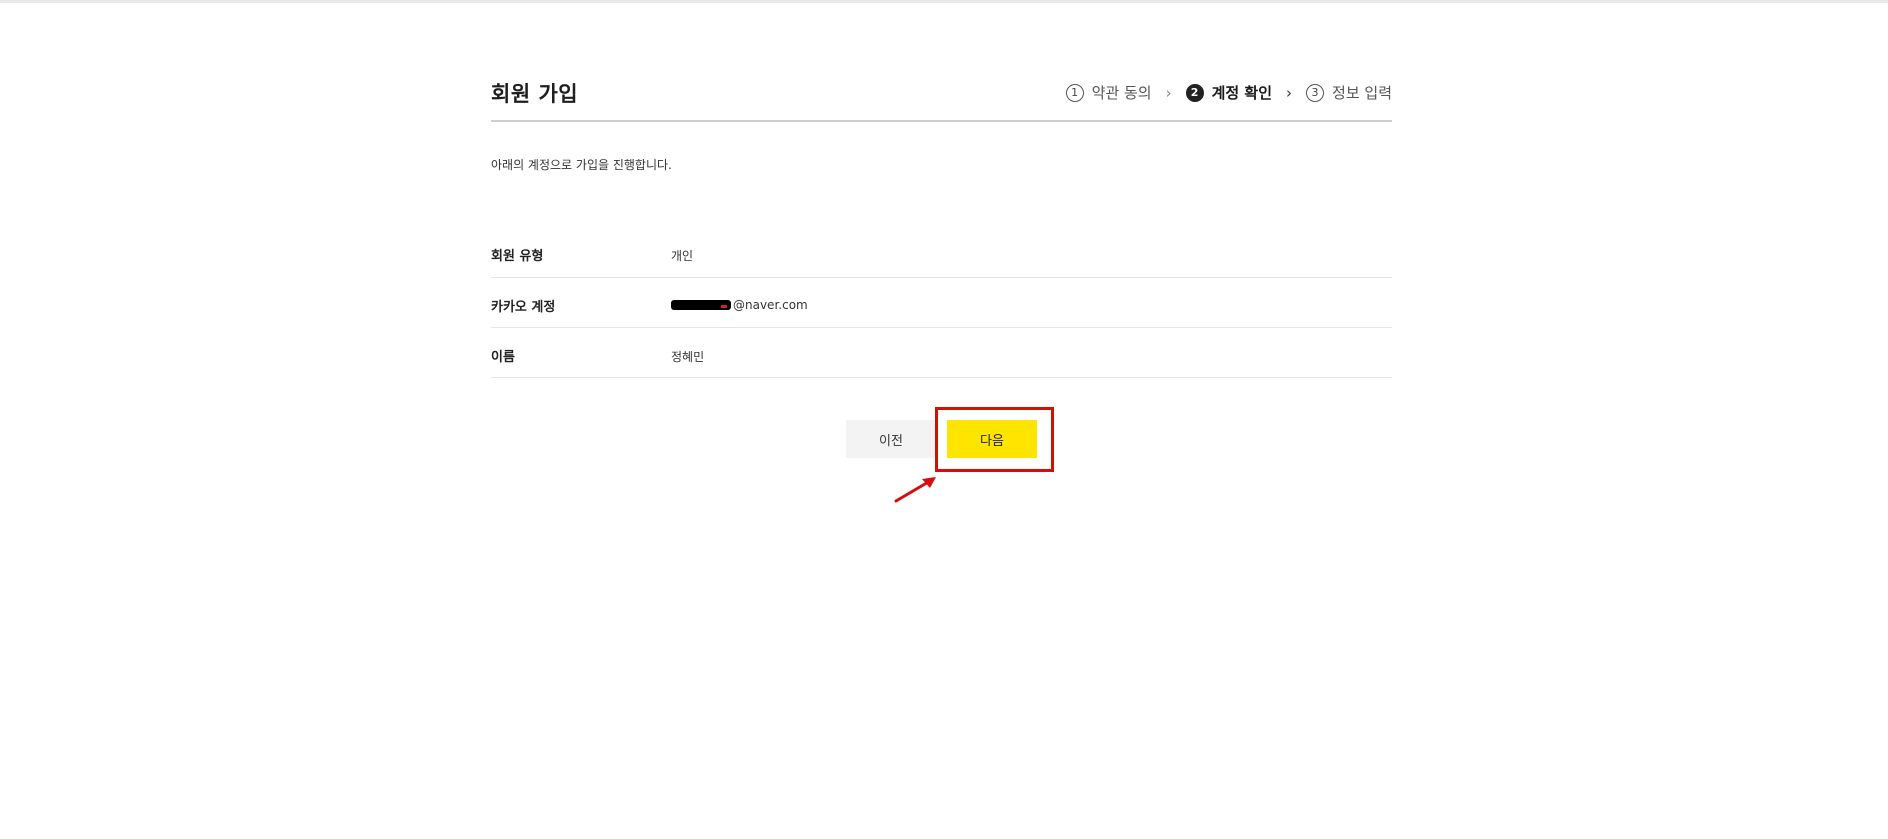  I want to click on step-label: 약관 동의, so click(1121, 93).